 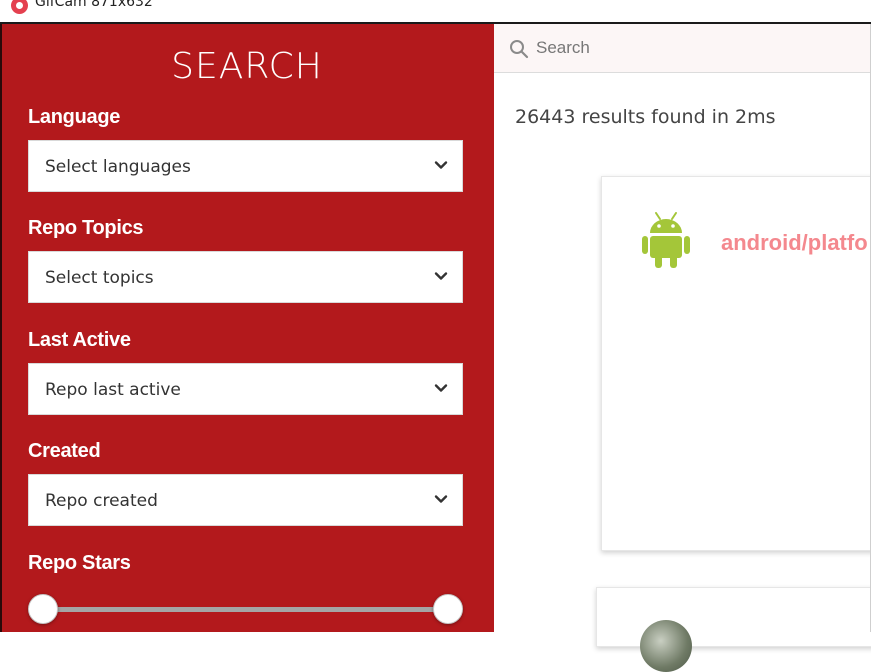 I want to click on language-select: Select languages, so click(x=245, y=166).